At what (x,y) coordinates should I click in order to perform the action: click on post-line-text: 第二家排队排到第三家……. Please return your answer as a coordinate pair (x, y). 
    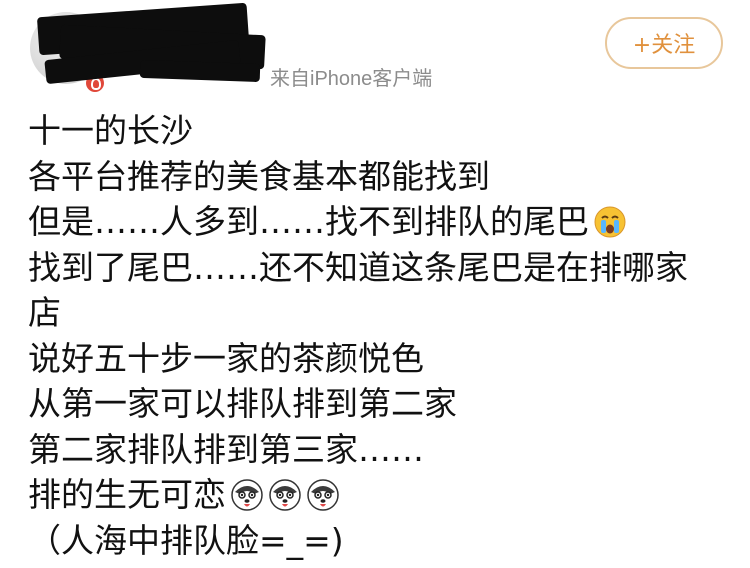
    Looking at the image, I should click on (226, 449).